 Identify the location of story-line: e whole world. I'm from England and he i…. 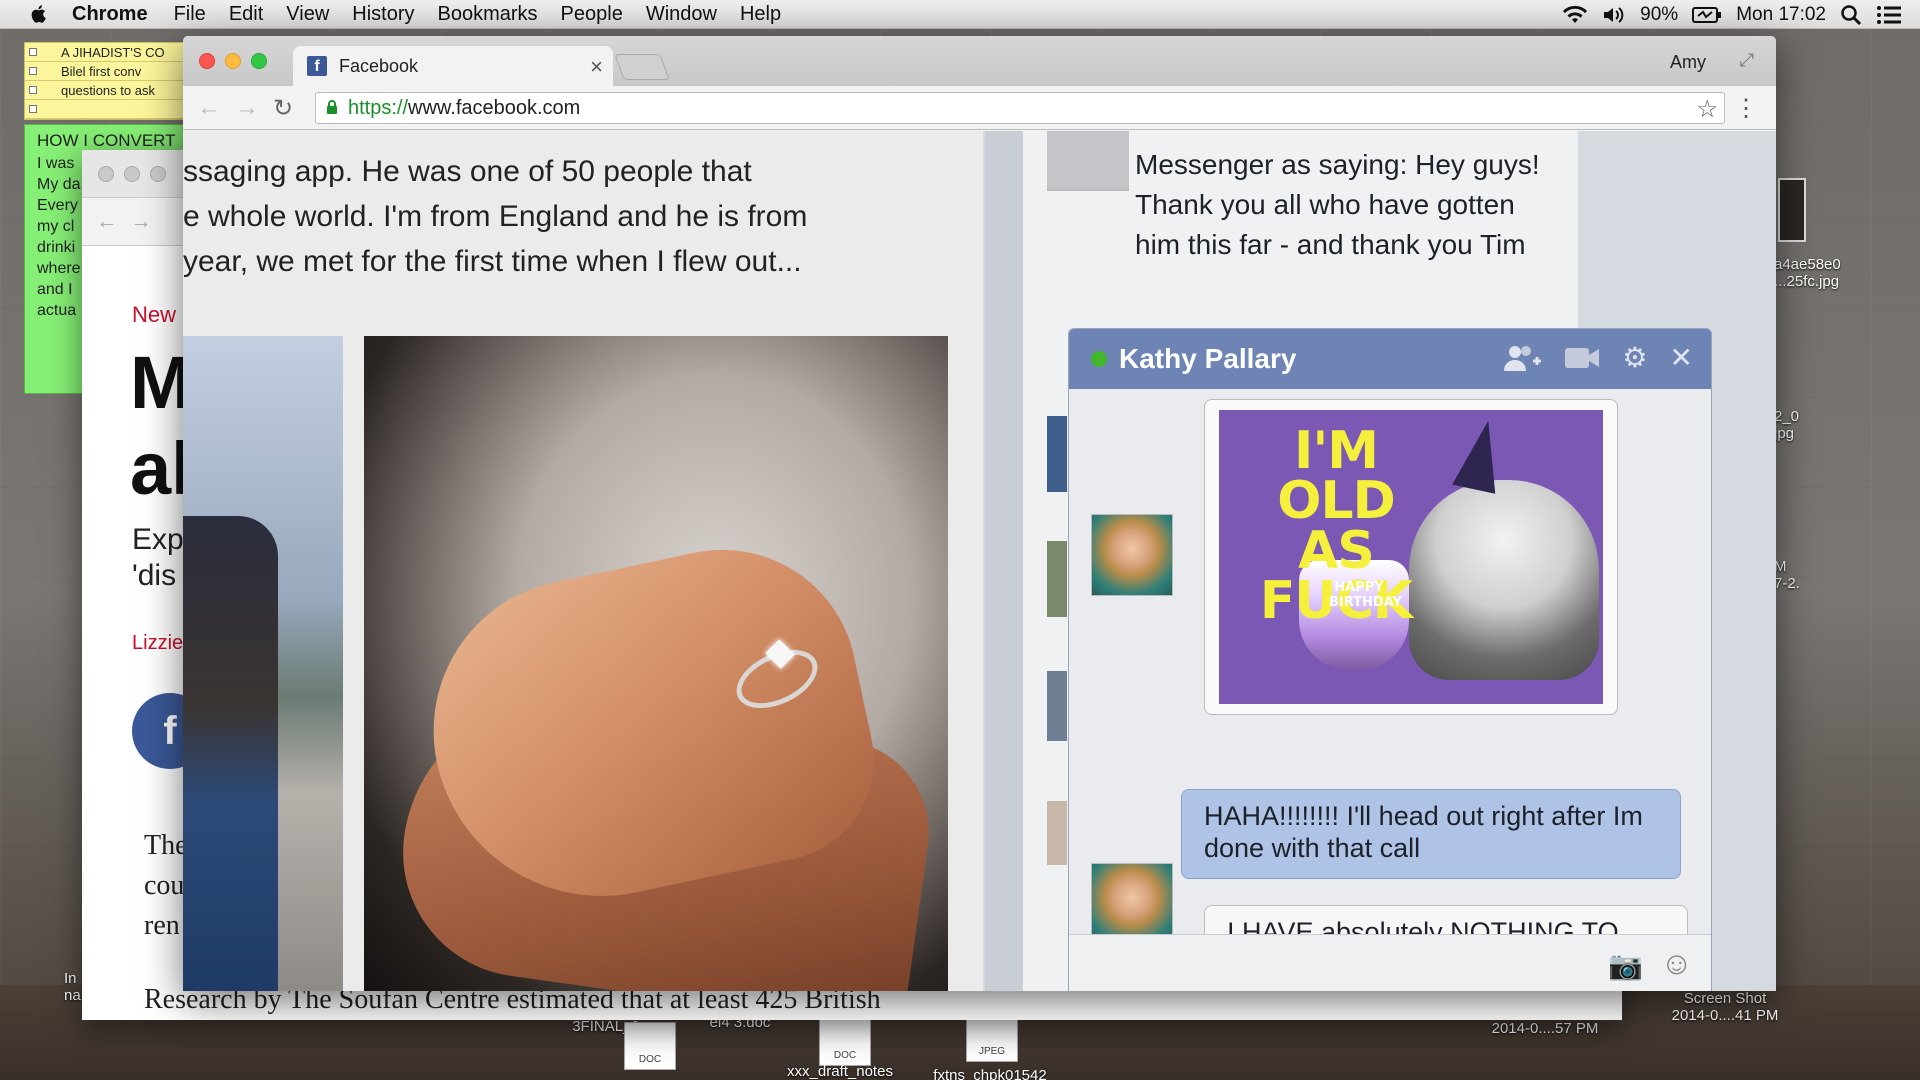
(495, 216).